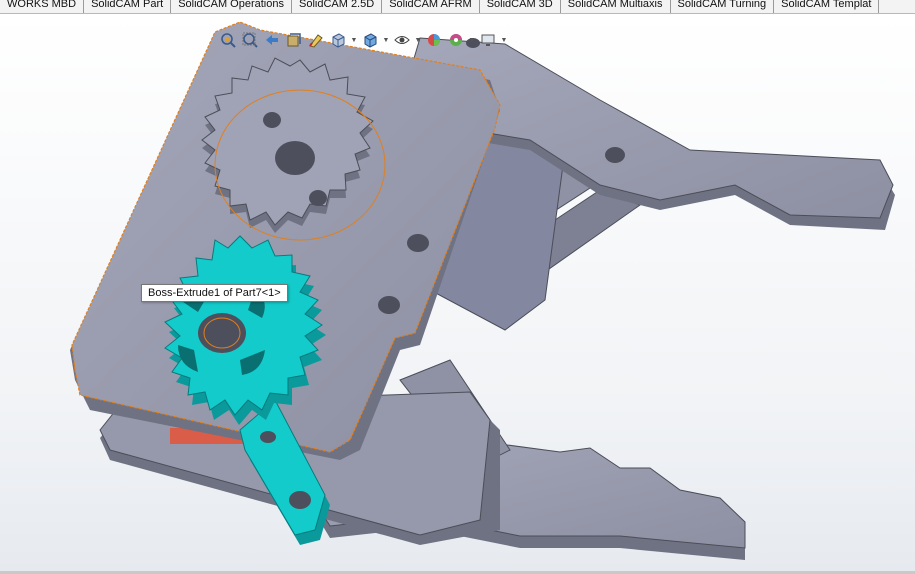 The height and width of the screenshot is (574, 915). What do you see at coordinates (370, 40) in the screenshot?
I see `display-style-icon` at bounding box center [370, 40].